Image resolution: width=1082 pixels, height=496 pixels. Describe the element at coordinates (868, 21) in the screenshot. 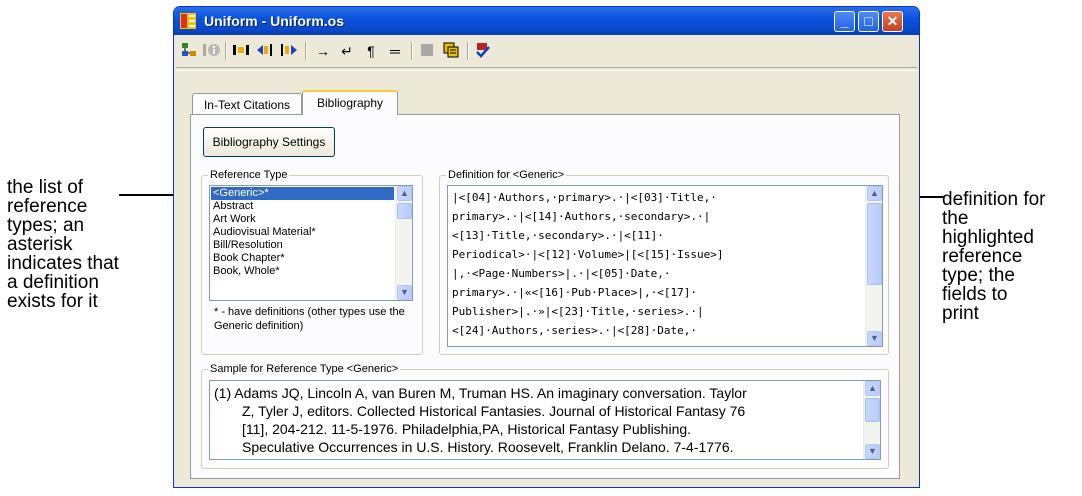

I see `maximize-button: □` at that location.